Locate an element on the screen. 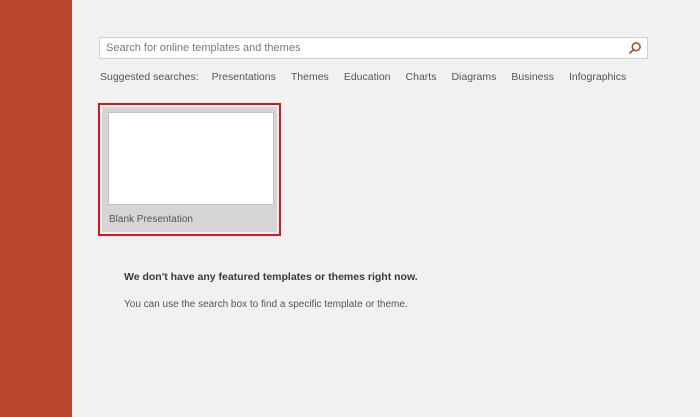  suggested-link-presentations: Presentations is located at coordinates (244, 77).